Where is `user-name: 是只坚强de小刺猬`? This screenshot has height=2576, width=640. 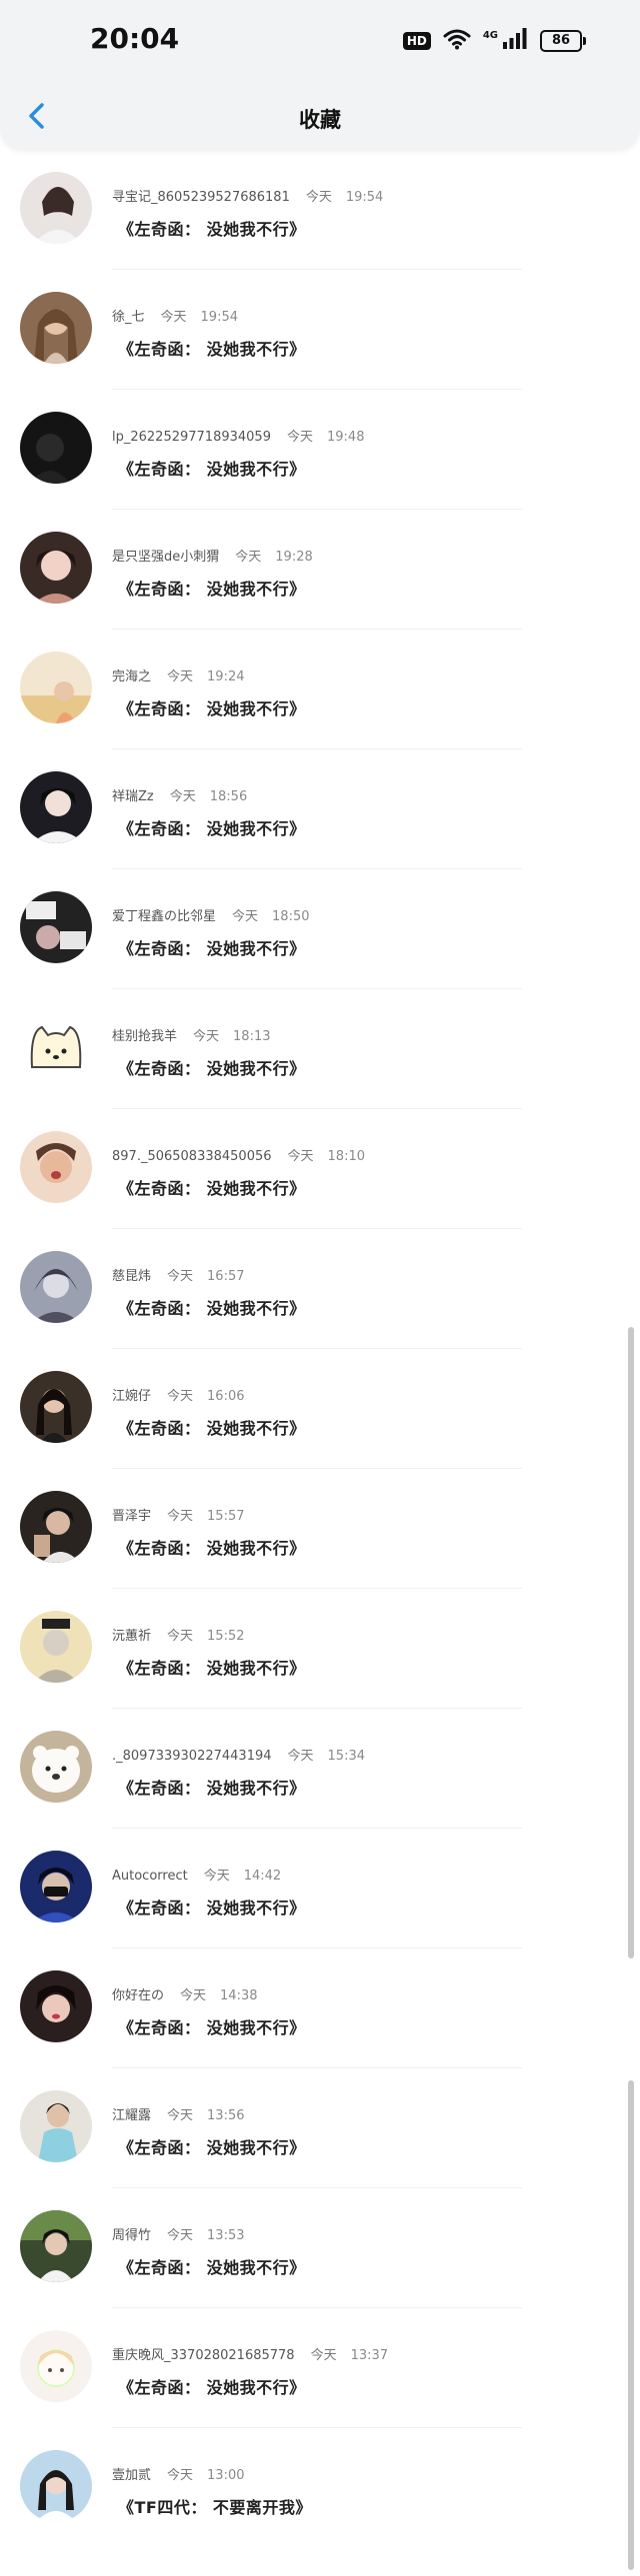 user-name: 是只坚强de小刺猬 is located at coordinates (165, 557).